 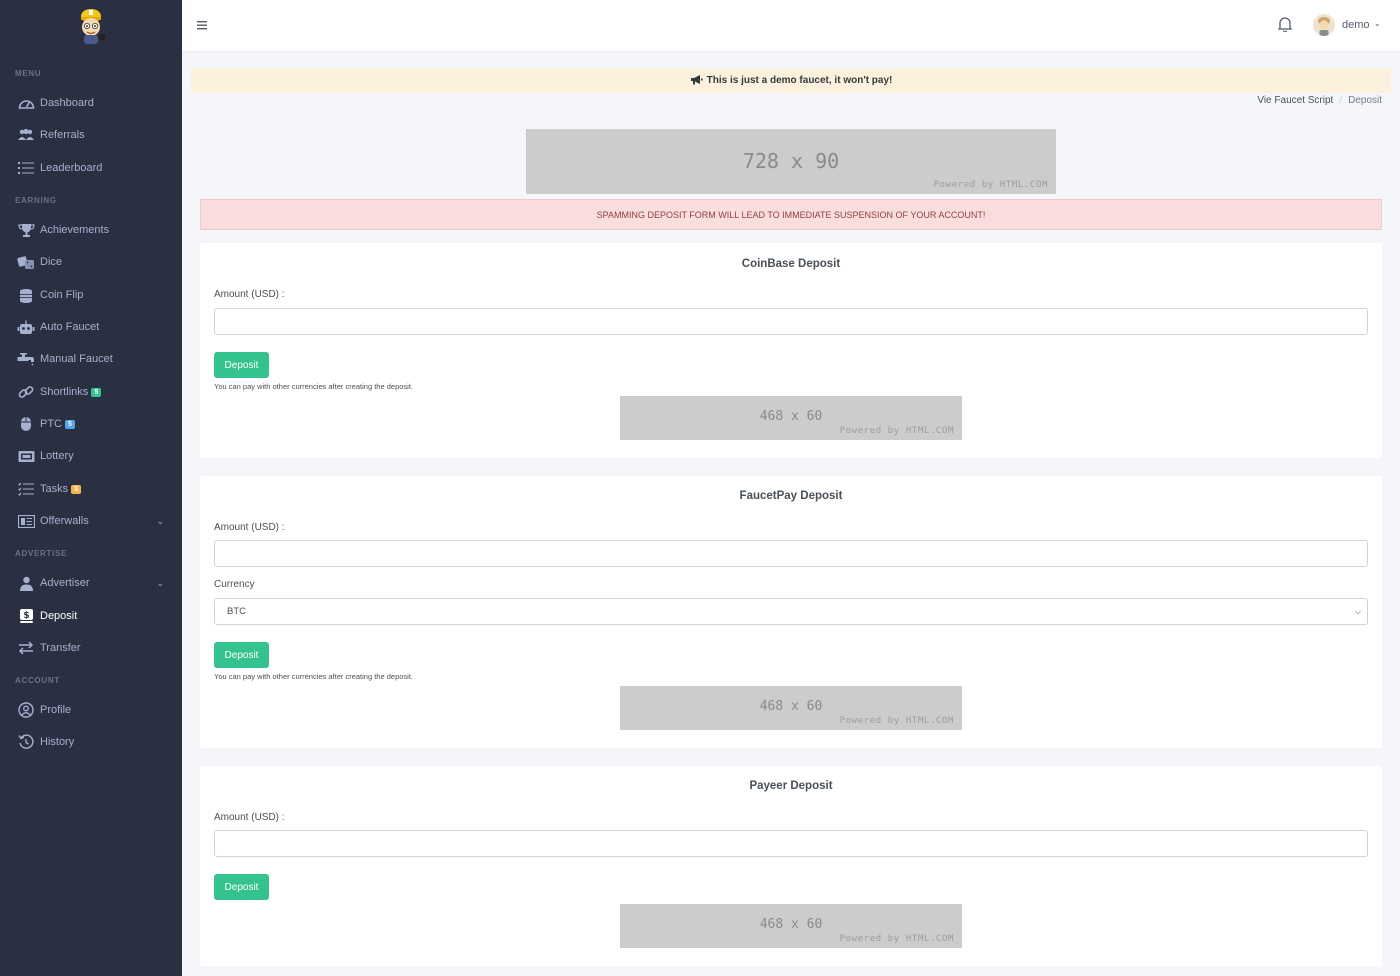 I want to click on ad-banner-top: 728 x 90 Powered by HTML.COM, so click(x=791, y=161).